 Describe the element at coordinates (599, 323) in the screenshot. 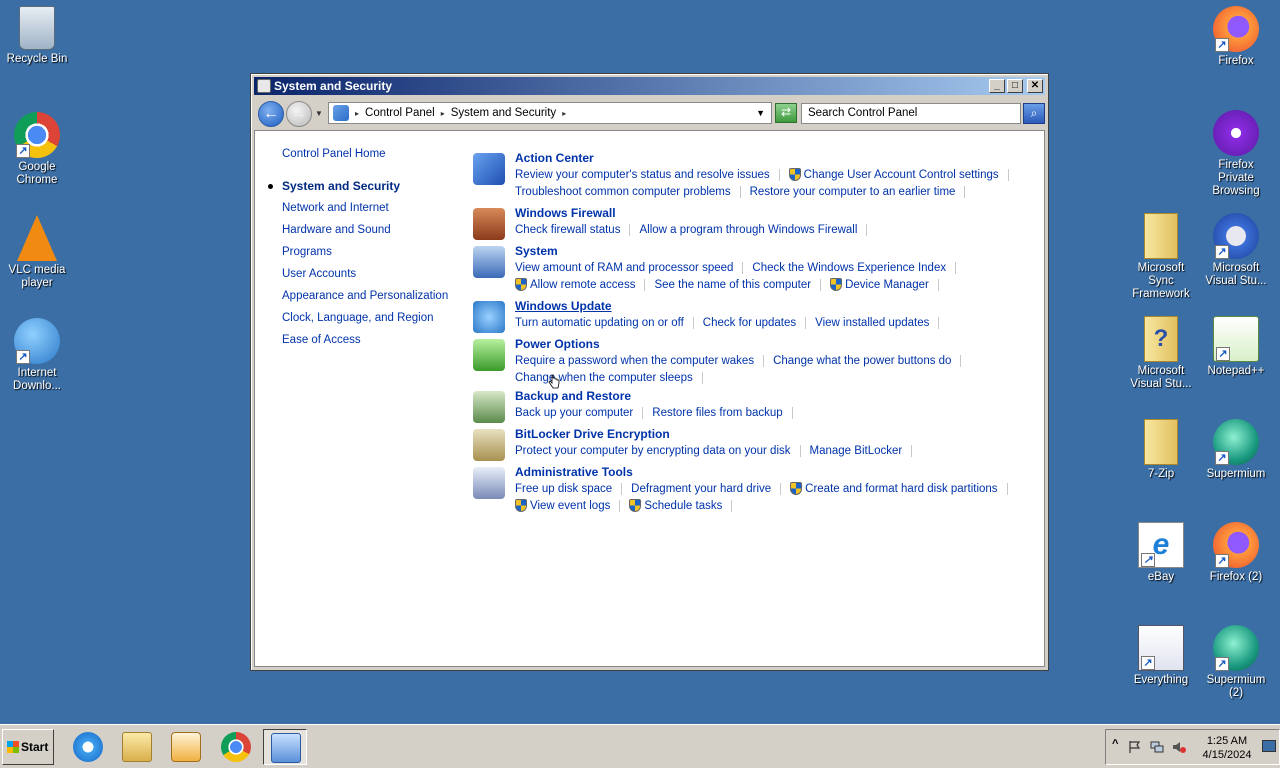

I see `task-link: Turn automatic updating on or off` at that location.